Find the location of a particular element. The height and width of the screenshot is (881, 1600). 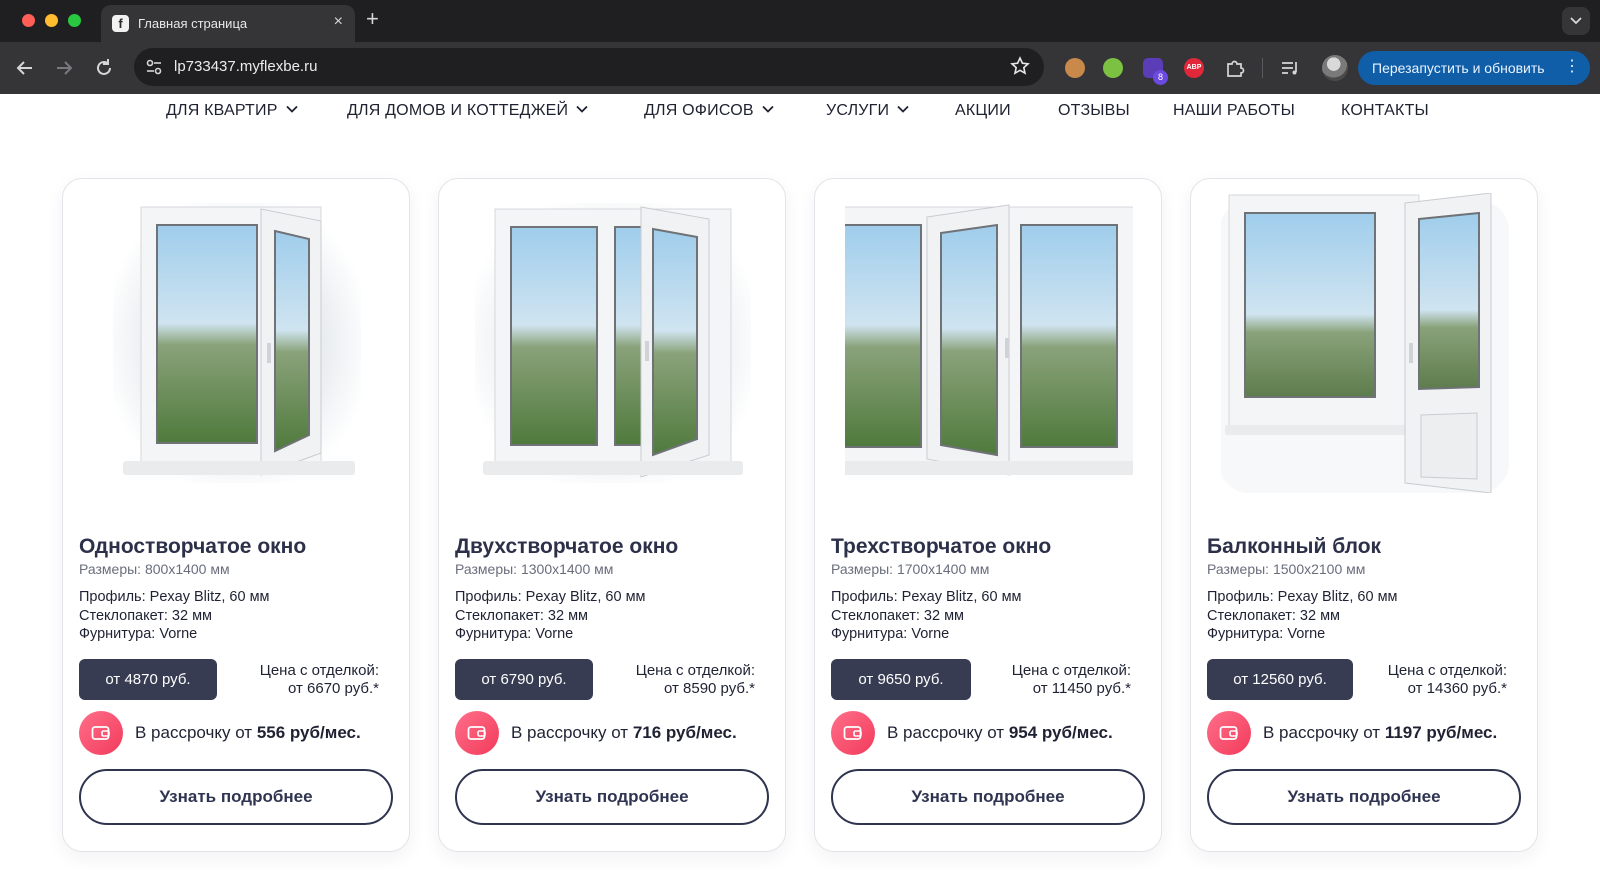

address-bar: lp733437.myflexbe.ru is located at coordinates (589, 67).